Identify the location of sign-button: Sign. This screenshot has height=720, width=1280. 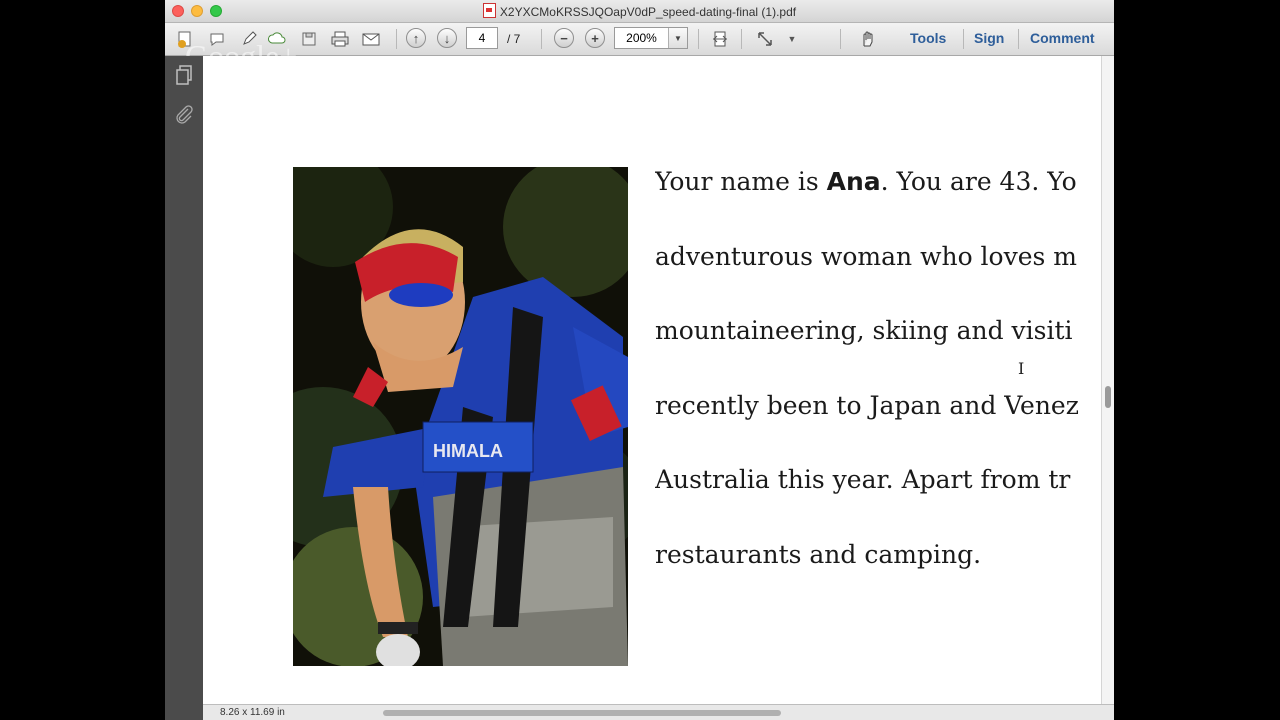
(989, 38).